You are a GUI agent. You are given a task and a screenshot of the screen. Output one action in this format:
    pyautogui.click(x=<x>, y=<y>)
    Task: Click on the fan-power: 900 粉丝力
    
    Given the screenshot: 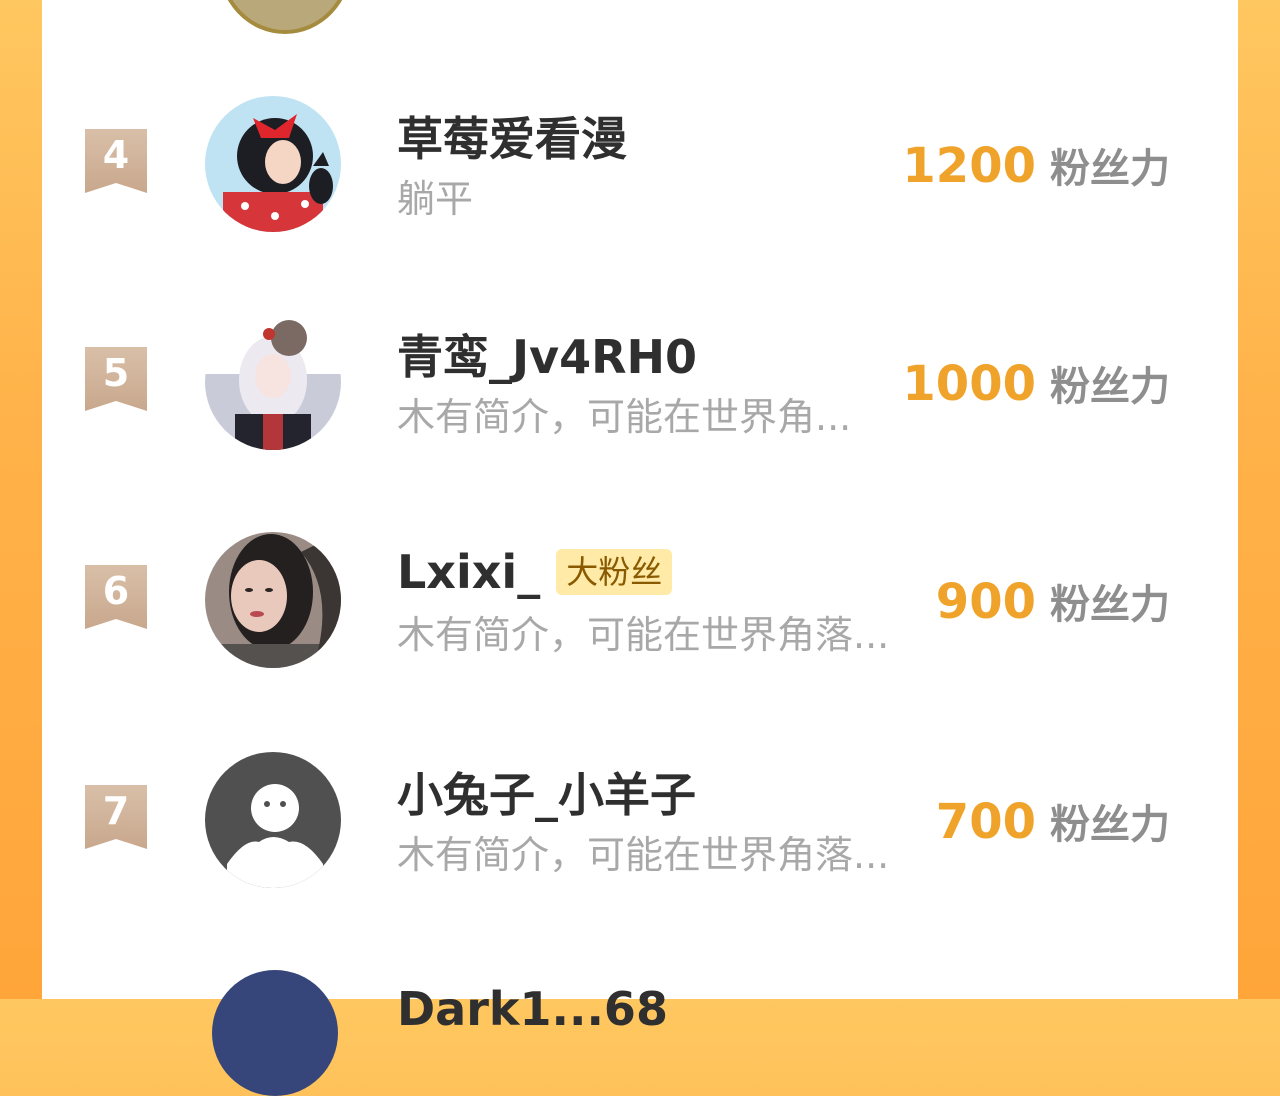 What is the action you would take?
    pyautogui.click(x=1052, y=601)
    